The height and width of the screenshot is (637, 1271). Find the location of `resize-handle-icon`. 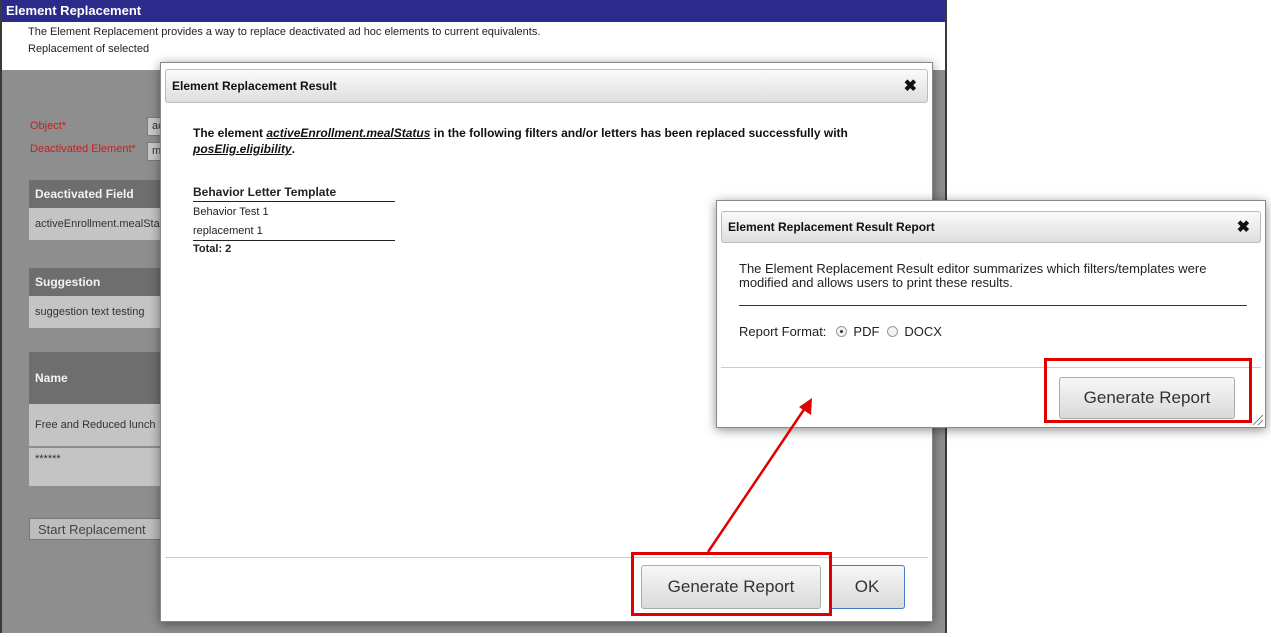

resize-handle-icon is located at coordinates (1258, 420).